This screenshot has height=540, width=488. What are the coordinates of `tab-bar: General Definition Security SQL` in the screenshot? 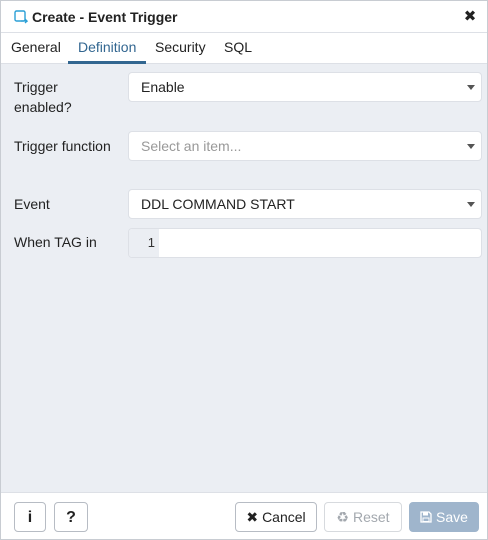 It's located at (244, 48).